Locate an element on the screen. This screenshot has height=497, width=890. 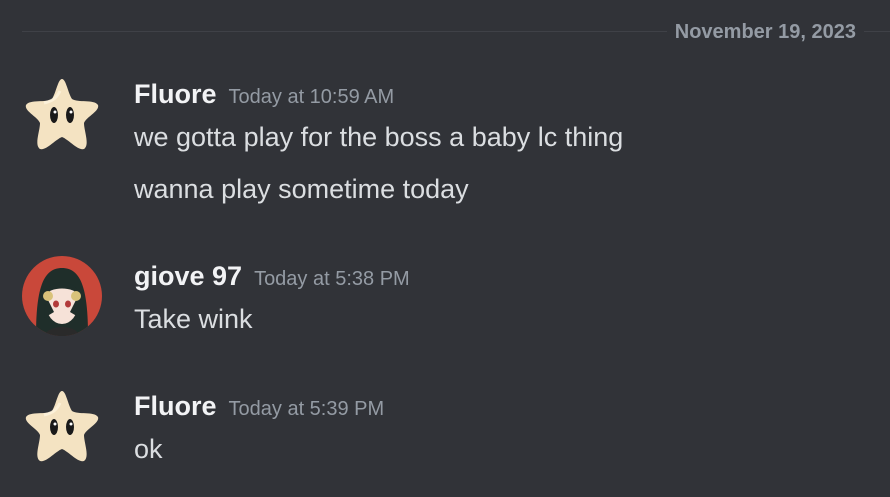
date-divider-label: November 19, 2023 is located at coordinates (765, 32).